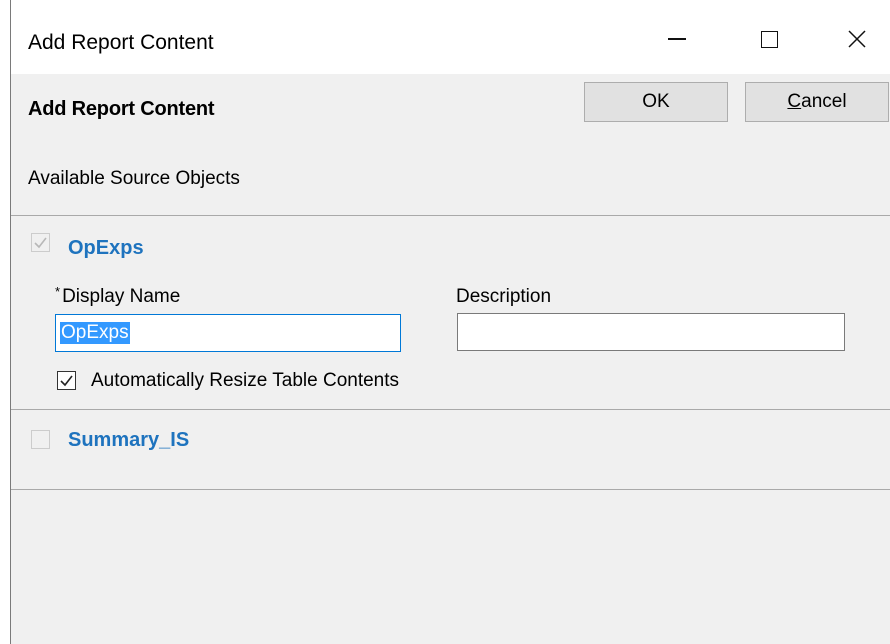  Describe the element at coordinates (58, 291) in the screenshot. I see `required-marker: *` at that location.